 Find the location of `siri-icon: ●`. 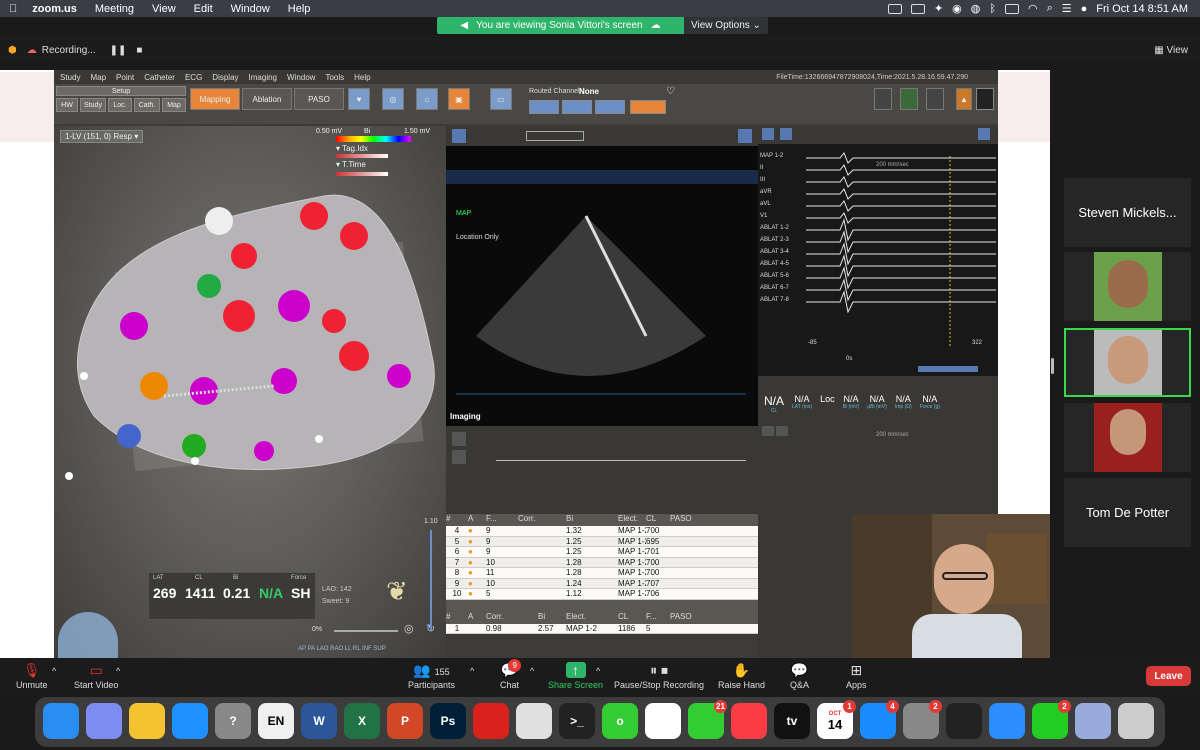

siri-icon: ● is located at coordinates (1084, 9).